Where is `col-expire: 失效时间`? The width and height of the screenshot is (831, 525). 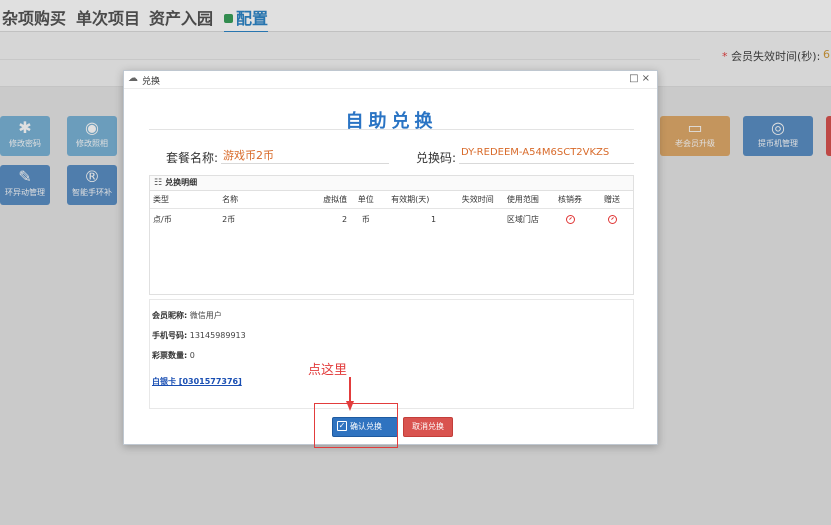 col-expire: 失效时间 is located at coordinates (468, 200).